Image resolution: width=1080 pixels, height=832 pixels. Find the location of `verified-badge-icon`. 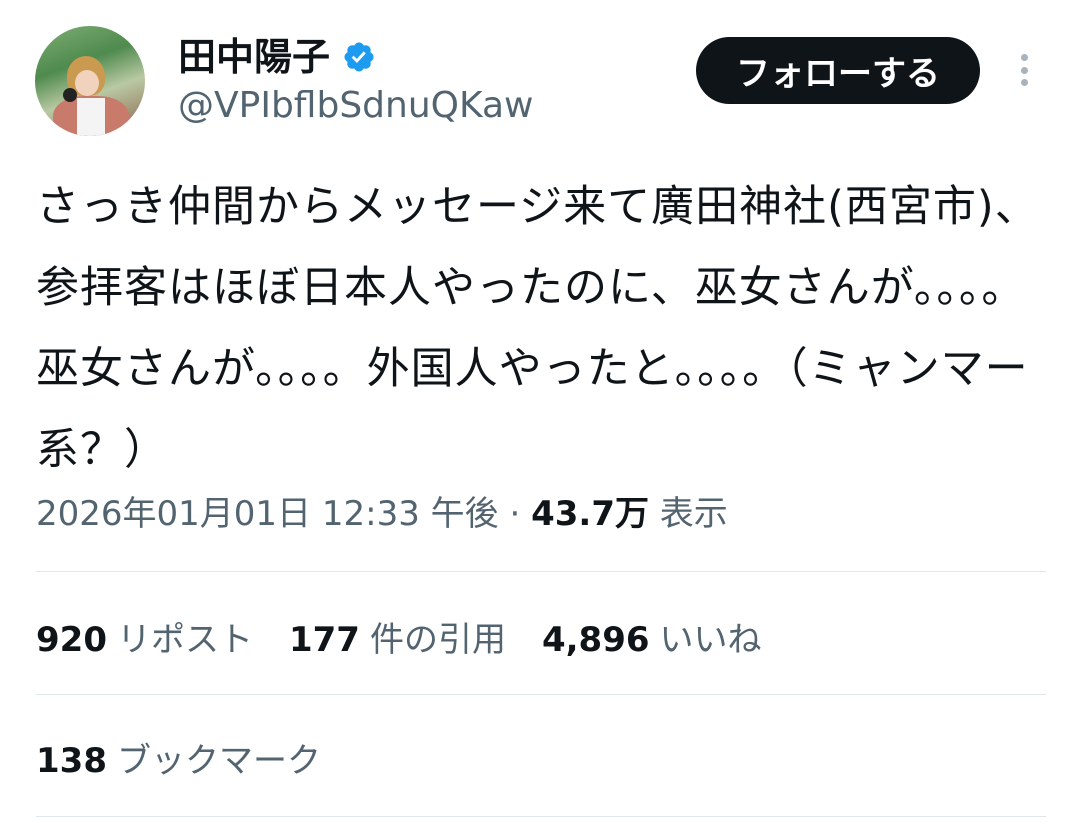

verified-badge-icon is located at coordinates (359, 57).